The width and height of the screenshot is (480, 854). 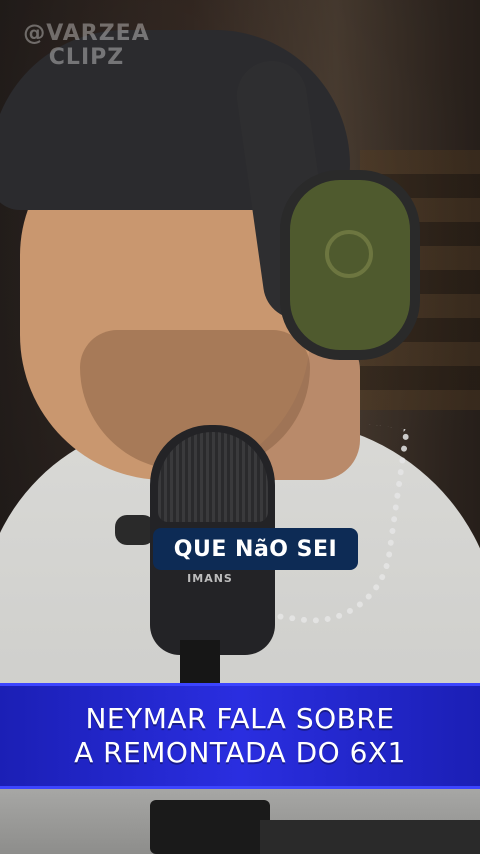 I want to click on video-title-banner: NEYMAR FALA SOBRE A REMONTADA DO 6X1, so click(x=240, y=736).